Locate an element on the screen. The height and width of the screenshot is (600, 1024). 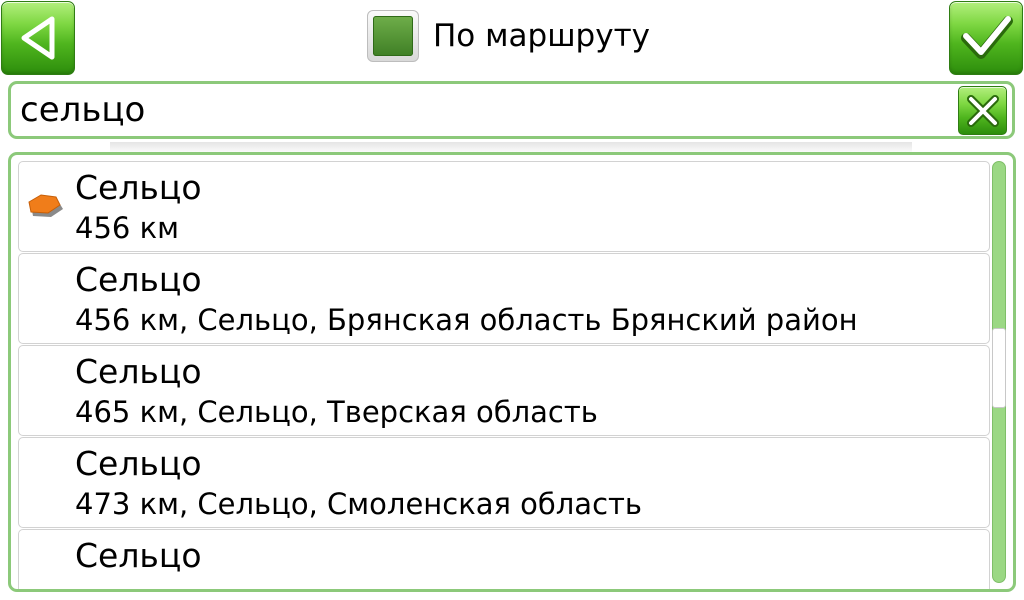
confirm-button is located at coordinates (986, 38).